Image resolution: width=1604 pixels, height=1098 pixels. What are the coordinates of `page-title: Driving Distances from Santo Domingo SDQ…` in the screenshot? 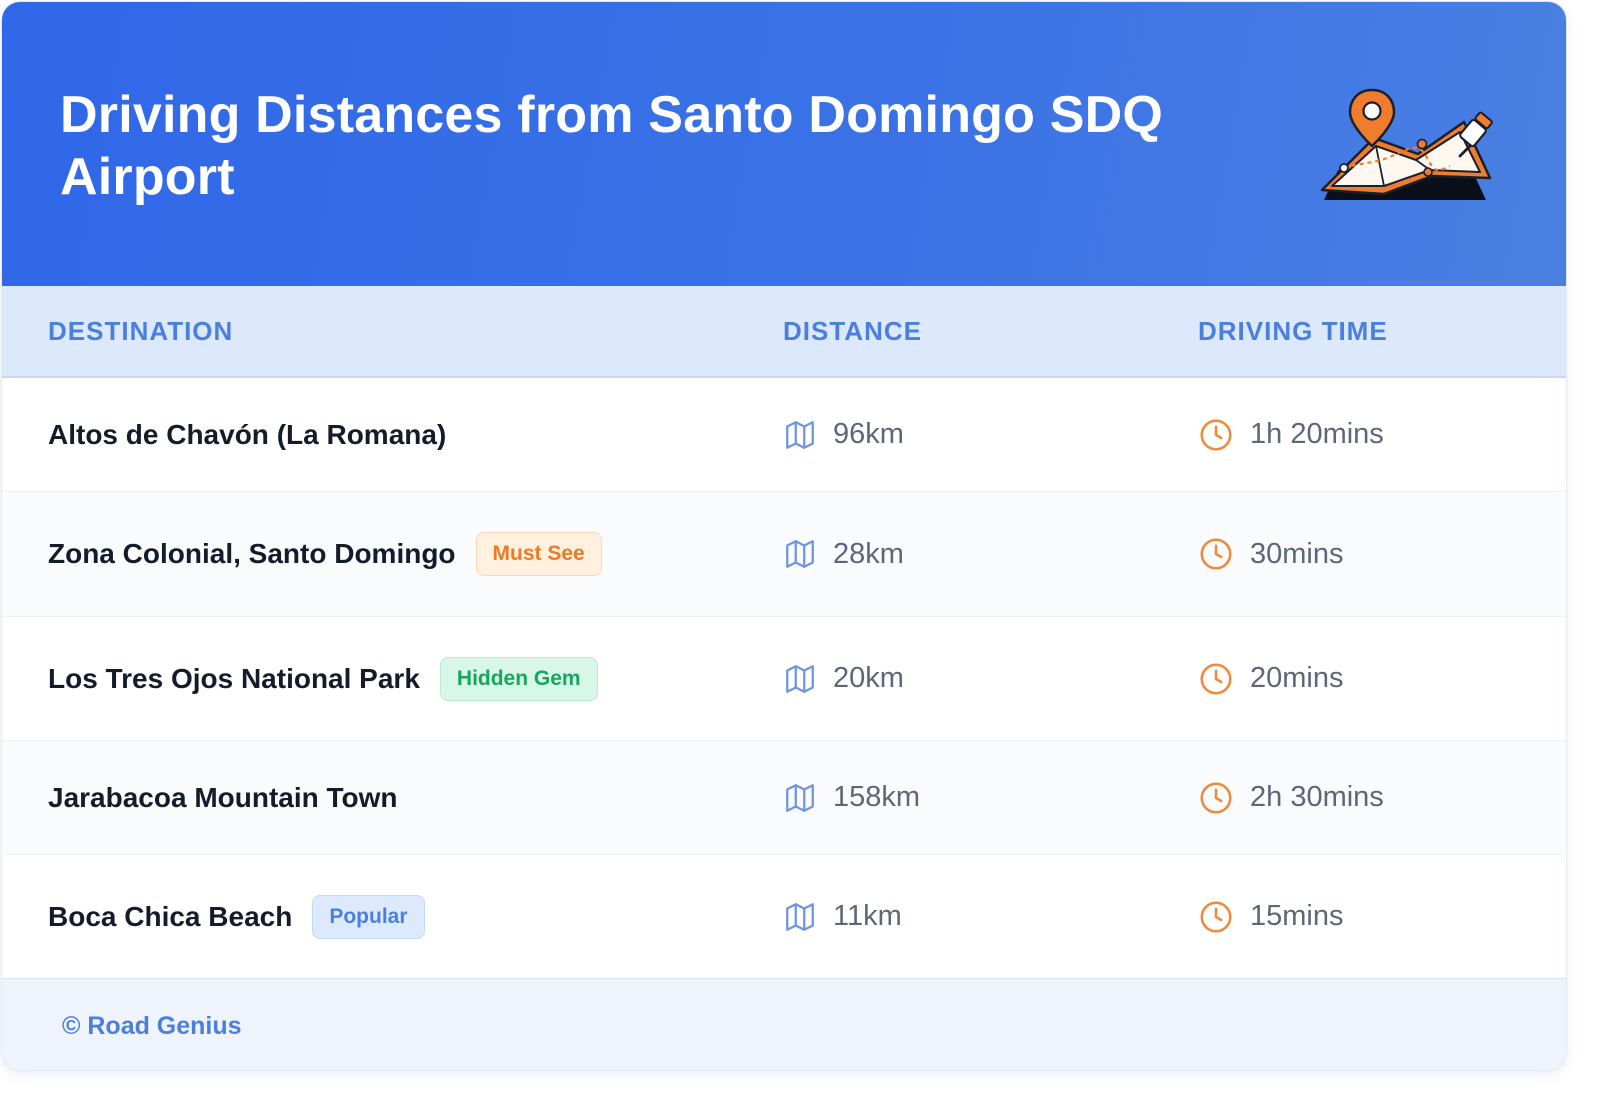 It's located at (612, 146).